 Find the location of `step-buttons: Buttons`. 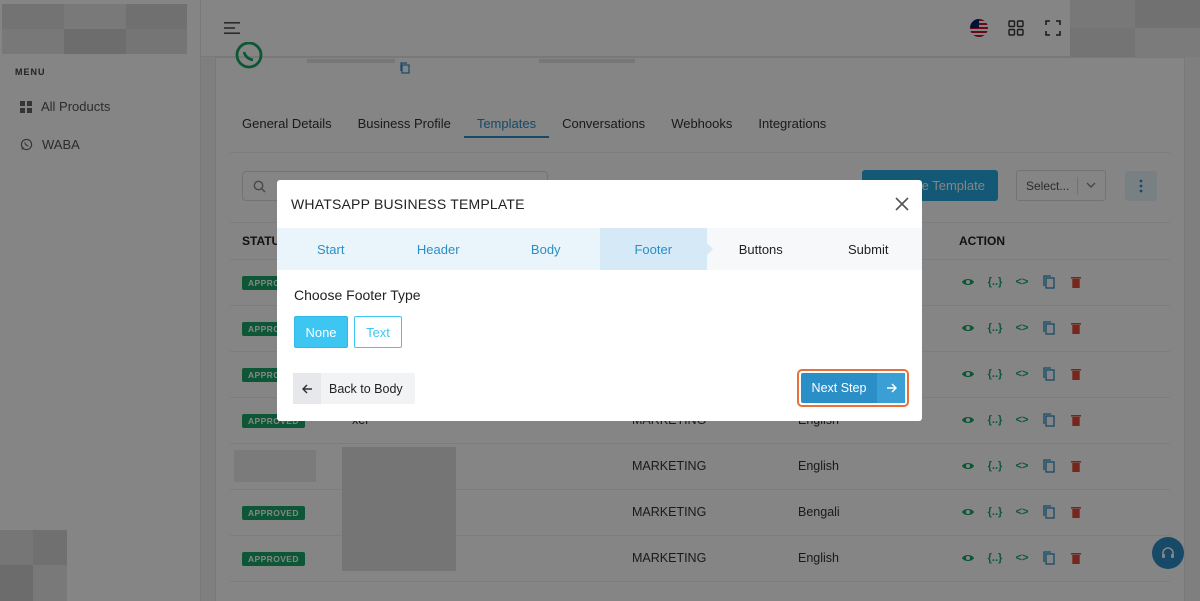

step-buttons: Buttons is located at coordinates (761, 249).